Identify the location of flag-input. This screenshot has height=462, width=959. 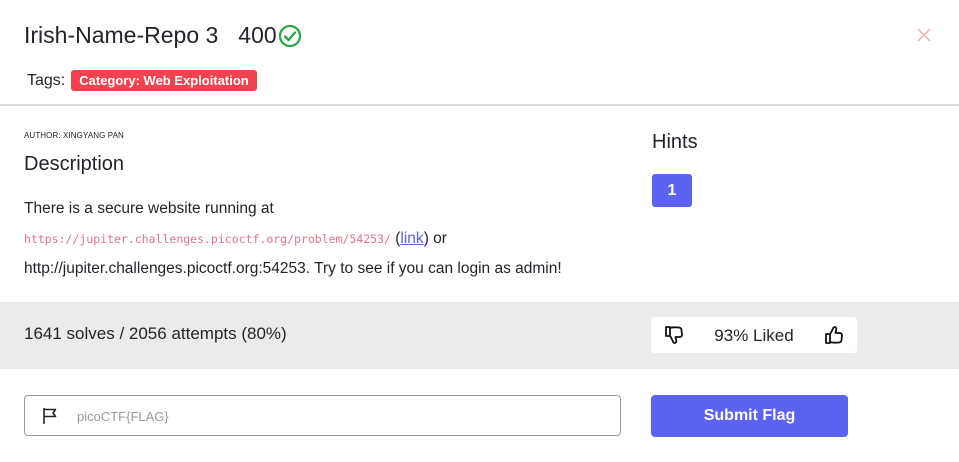
(342, 416).